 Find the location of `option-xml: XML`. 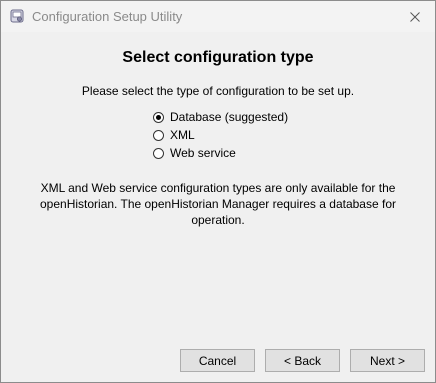

option-xml: XML is located at coordinates (174, 135).